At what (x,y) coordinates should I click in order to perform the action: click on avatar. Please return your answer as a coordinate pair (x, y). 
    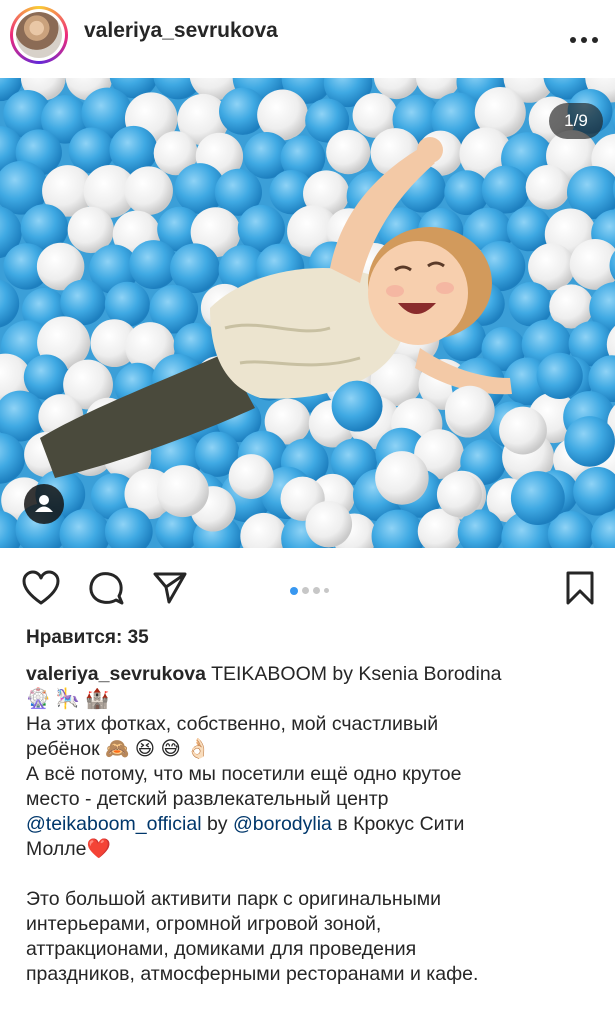
    Looking at the image, I should click on (39, 35).